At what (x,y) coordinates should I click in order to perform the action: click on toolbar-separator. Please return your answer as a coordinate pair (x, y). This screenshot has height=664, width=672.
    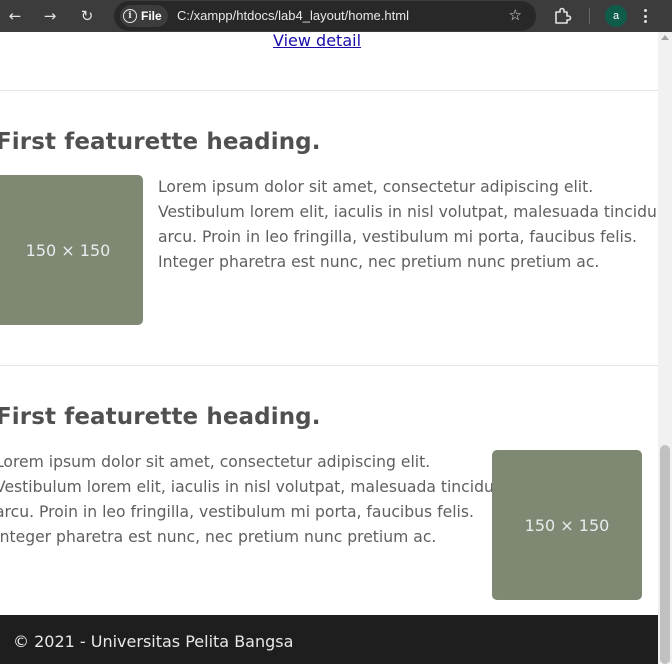
    Looking at the image, I should click on (589, 16).